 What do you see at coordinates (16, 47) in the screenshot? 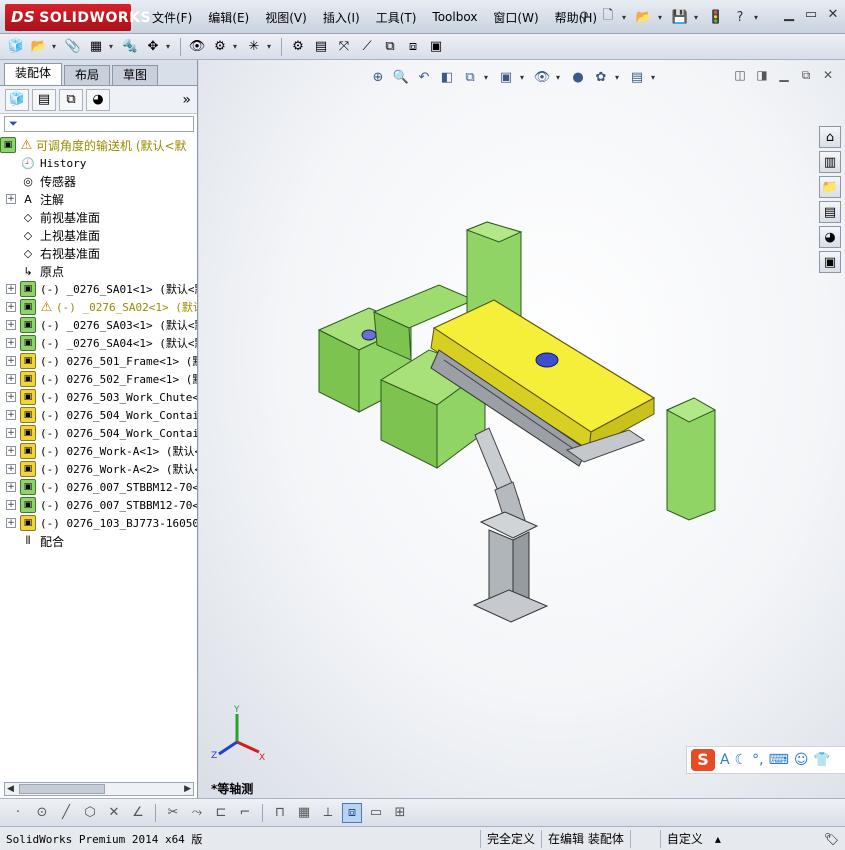
I see `edit-component-icon: 🧊` at bounding box center [16, 47].